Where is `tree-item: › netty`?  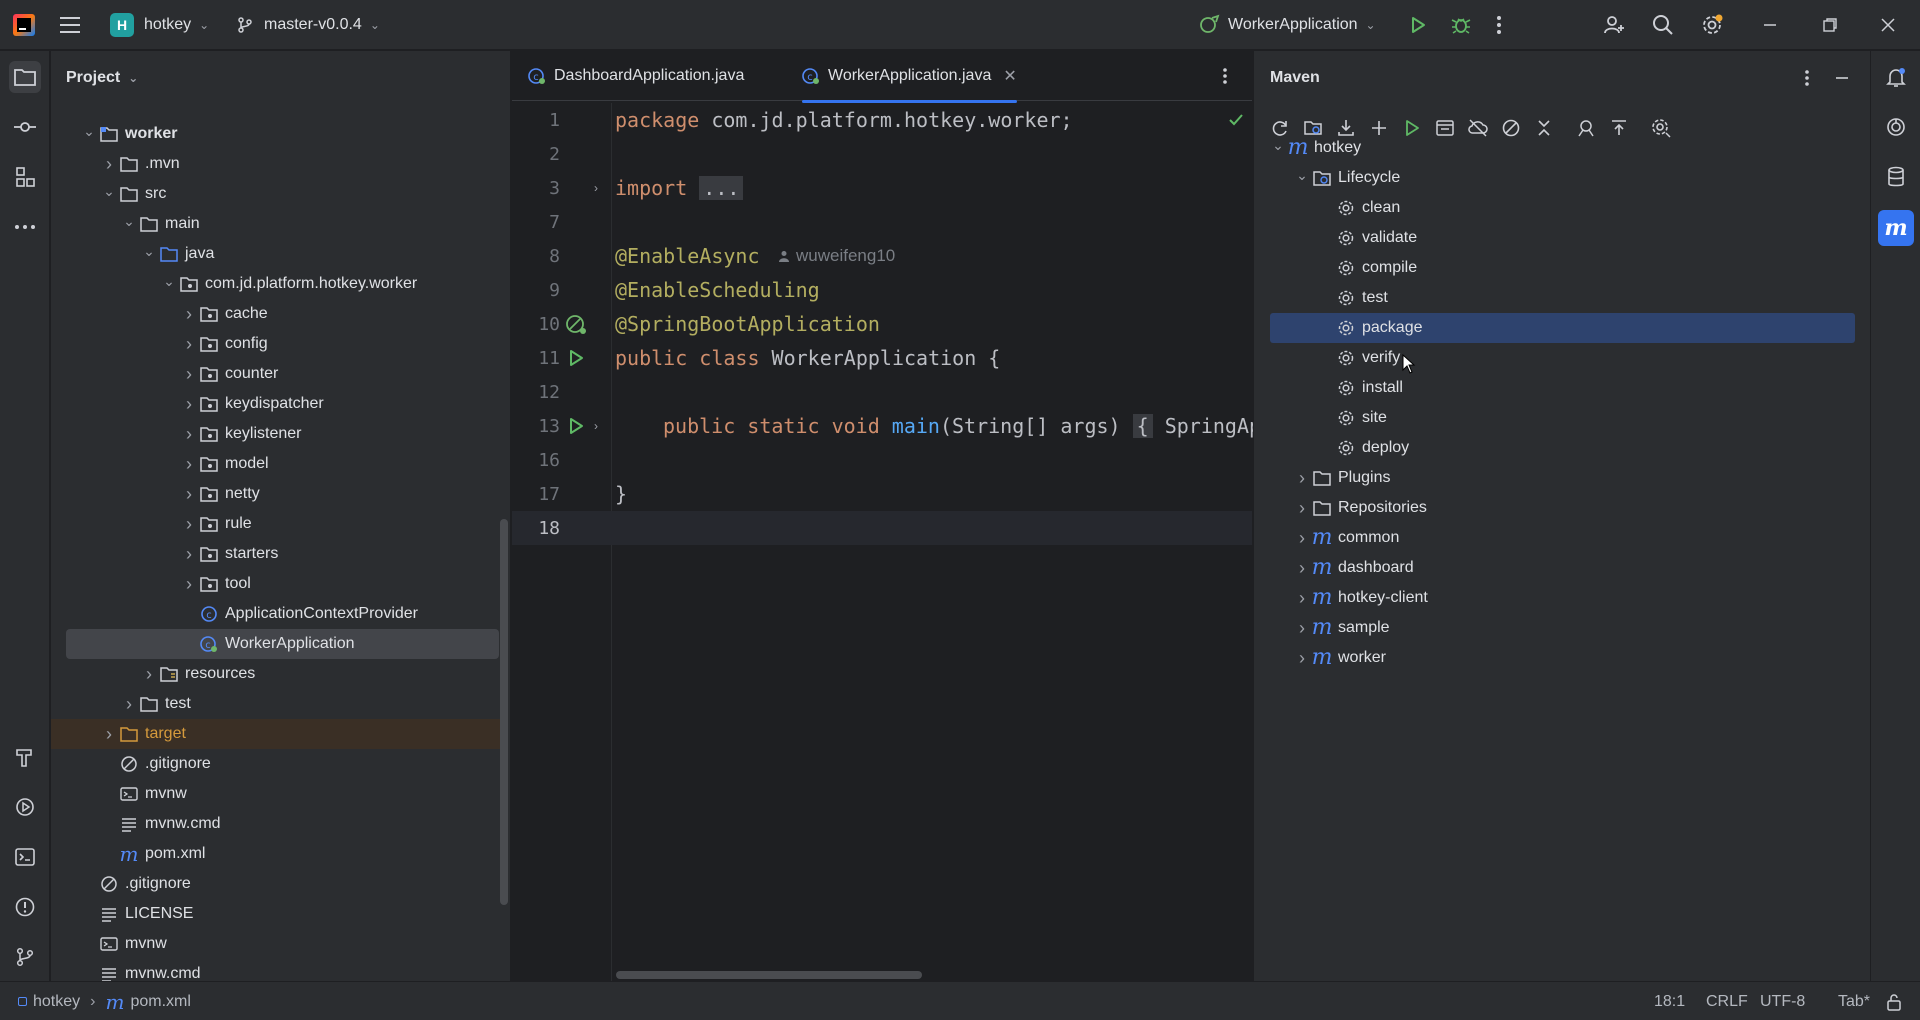
tree-item: › netty is located at coordinates (219, 494).